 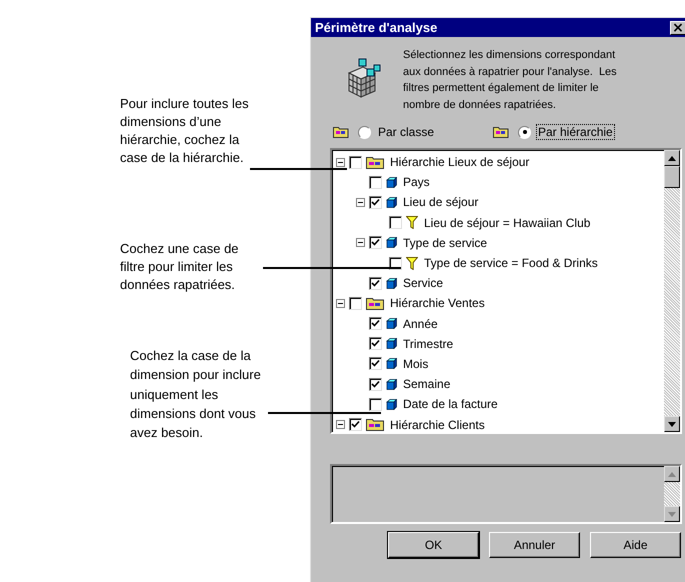 What do you see at coordinates (433, 545) in the screenshot?
I see `dialog-button: OK` at bounding box center [433, 545].